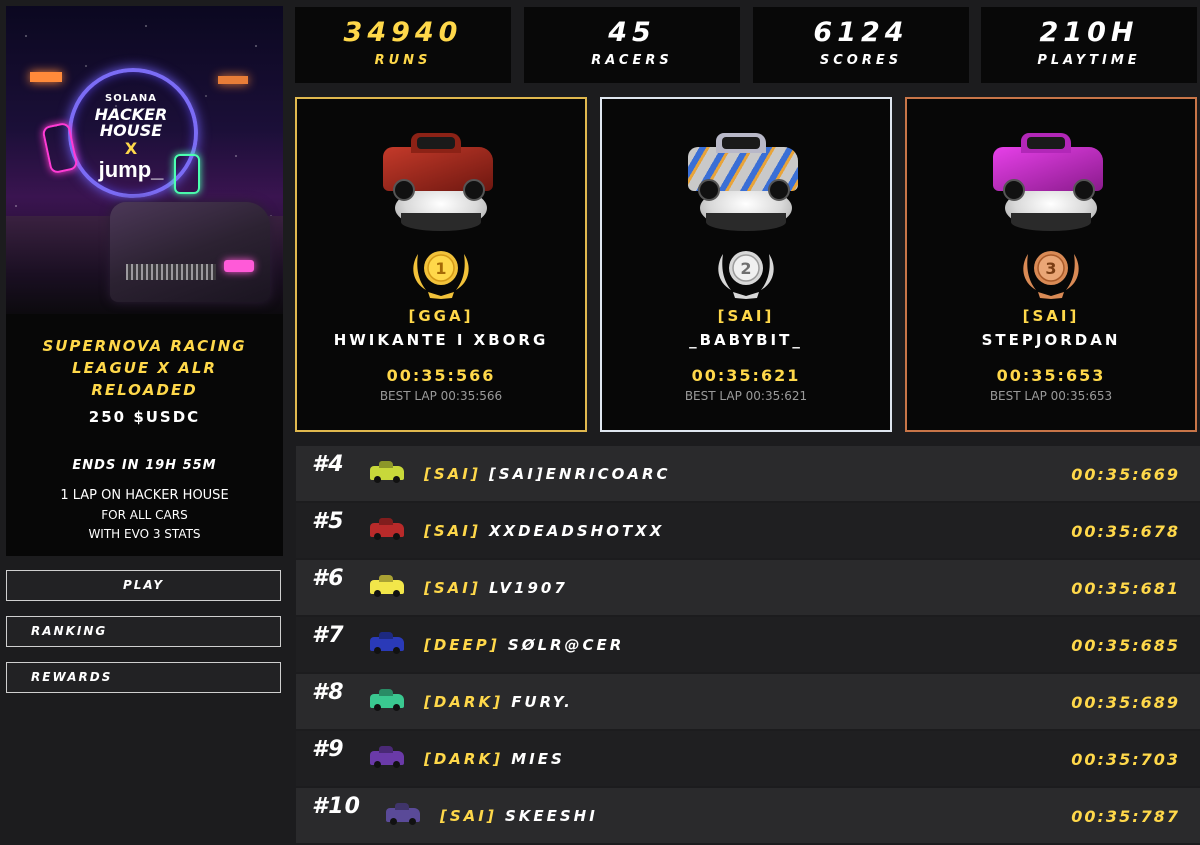 This screenshot has height=845, width=1200. What do you see at coordinates (746, 396) in the screenshot?
I see `podium-best-lap: BEST LAP 00:35:621` at bounding box center [746, 396].